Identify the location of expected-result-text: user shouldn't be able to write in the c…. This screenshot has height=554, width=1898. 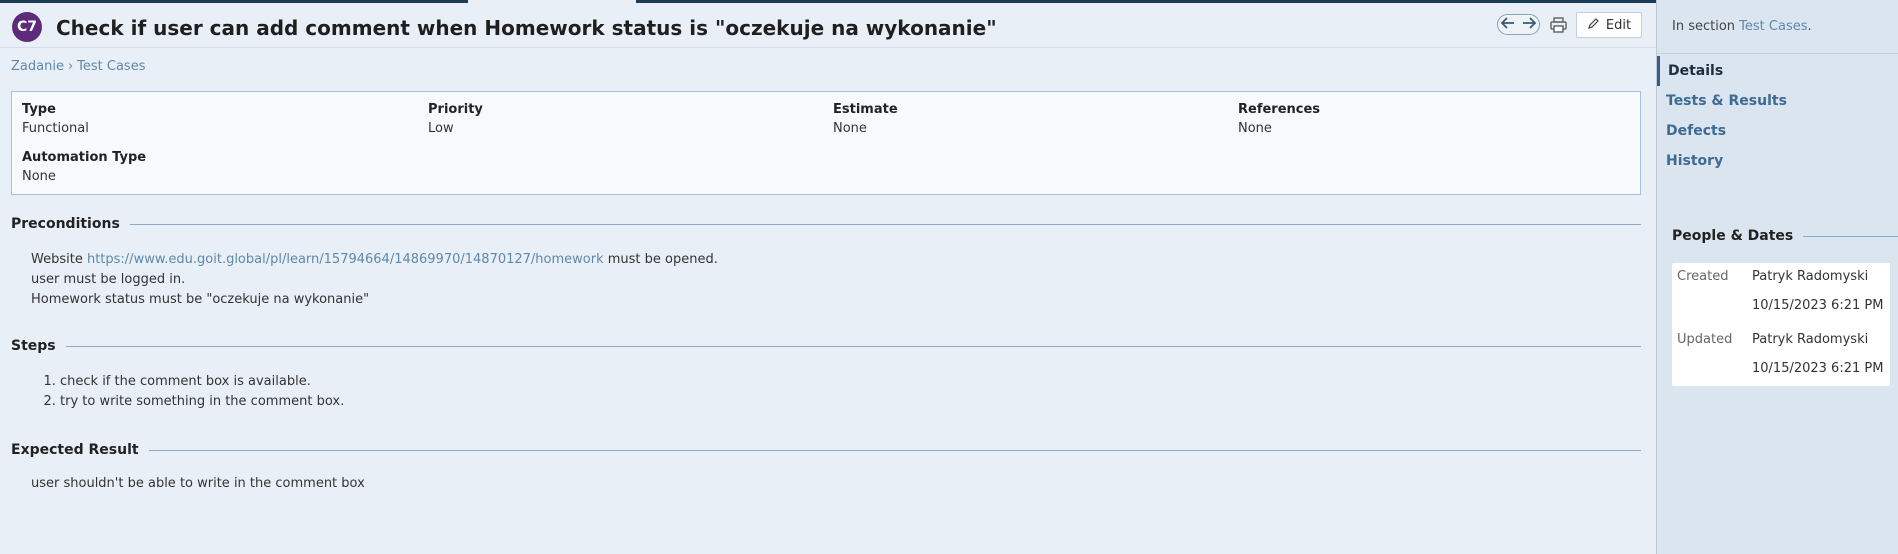
(198, 483).